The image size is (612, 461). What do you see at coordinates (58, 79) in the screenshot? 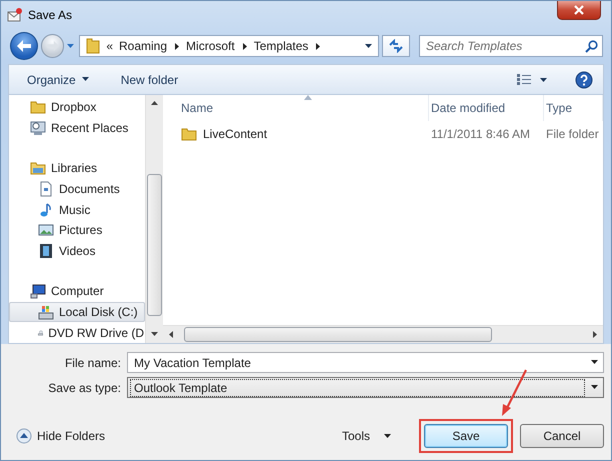
I see `menu-button: Organize` at bounding box center [58, 79].